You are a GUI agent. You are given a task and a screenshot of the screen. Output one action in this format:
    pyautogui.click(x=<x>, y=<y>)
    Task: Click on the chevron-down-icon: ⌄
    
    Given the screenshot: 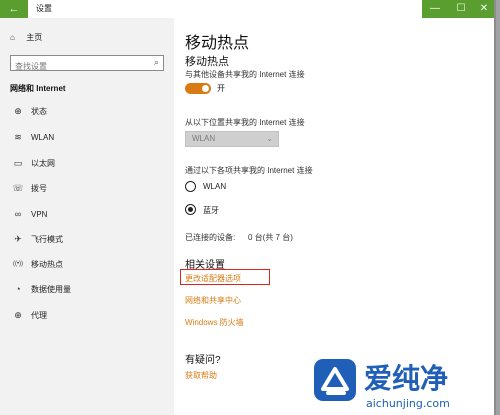 What is the action you would take?
    pyautogui.click(x=269, y=138)
    